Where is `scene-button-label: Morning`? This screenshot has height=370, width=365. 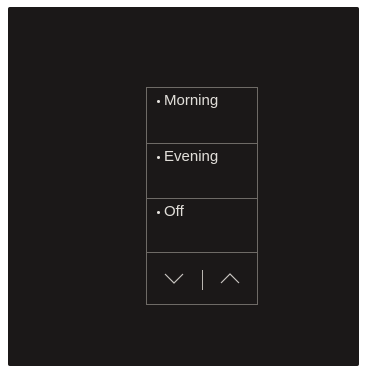
scene-button-label: Morning is located at coordinates (191, 100).